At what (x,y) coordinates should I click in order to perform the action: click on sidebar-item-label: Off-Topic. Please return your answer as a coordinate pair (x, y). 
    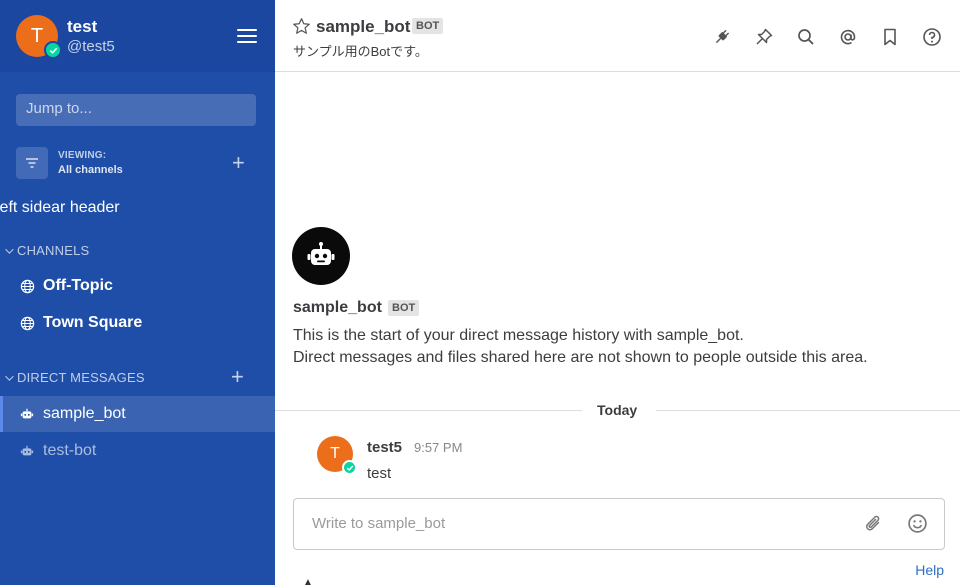
    Looking at the image, I should click on (78, 285).